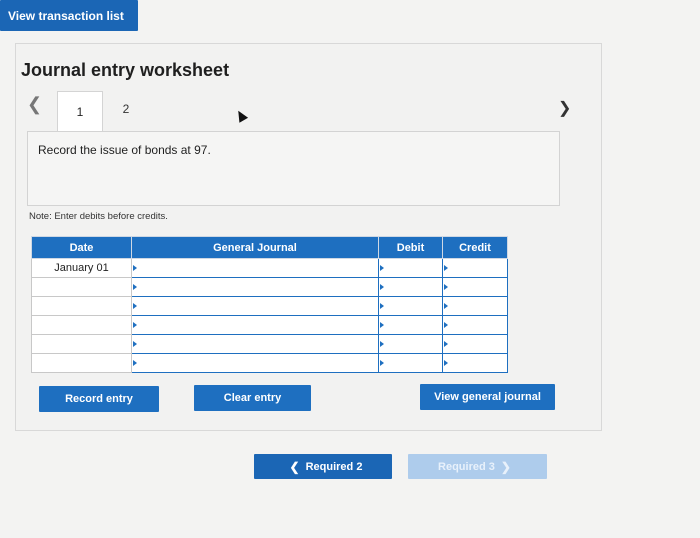 This screenshot has width=700, height=538. I want to click on required-3-label: Required 3, so click(466, 466).